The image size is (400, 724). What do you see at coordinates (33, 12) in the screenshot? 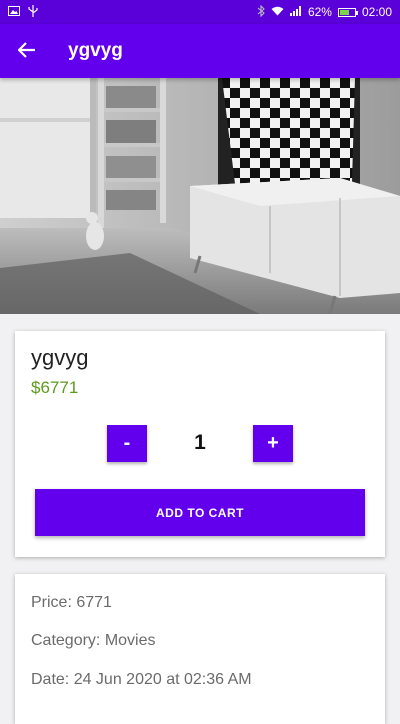
I see `usb-icon` at bounding box center [33, 12].